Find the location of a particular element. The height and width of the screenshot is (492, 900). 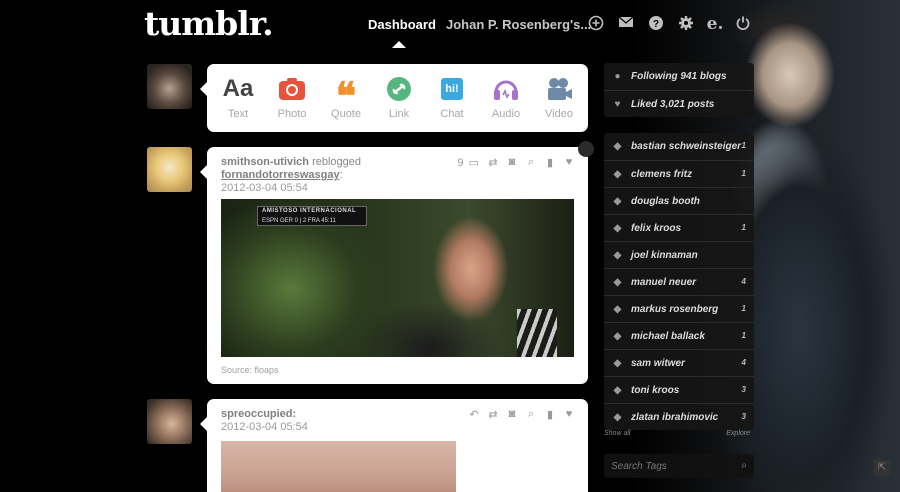

active-nav-caret-icon is located at coordinates (399, 44).